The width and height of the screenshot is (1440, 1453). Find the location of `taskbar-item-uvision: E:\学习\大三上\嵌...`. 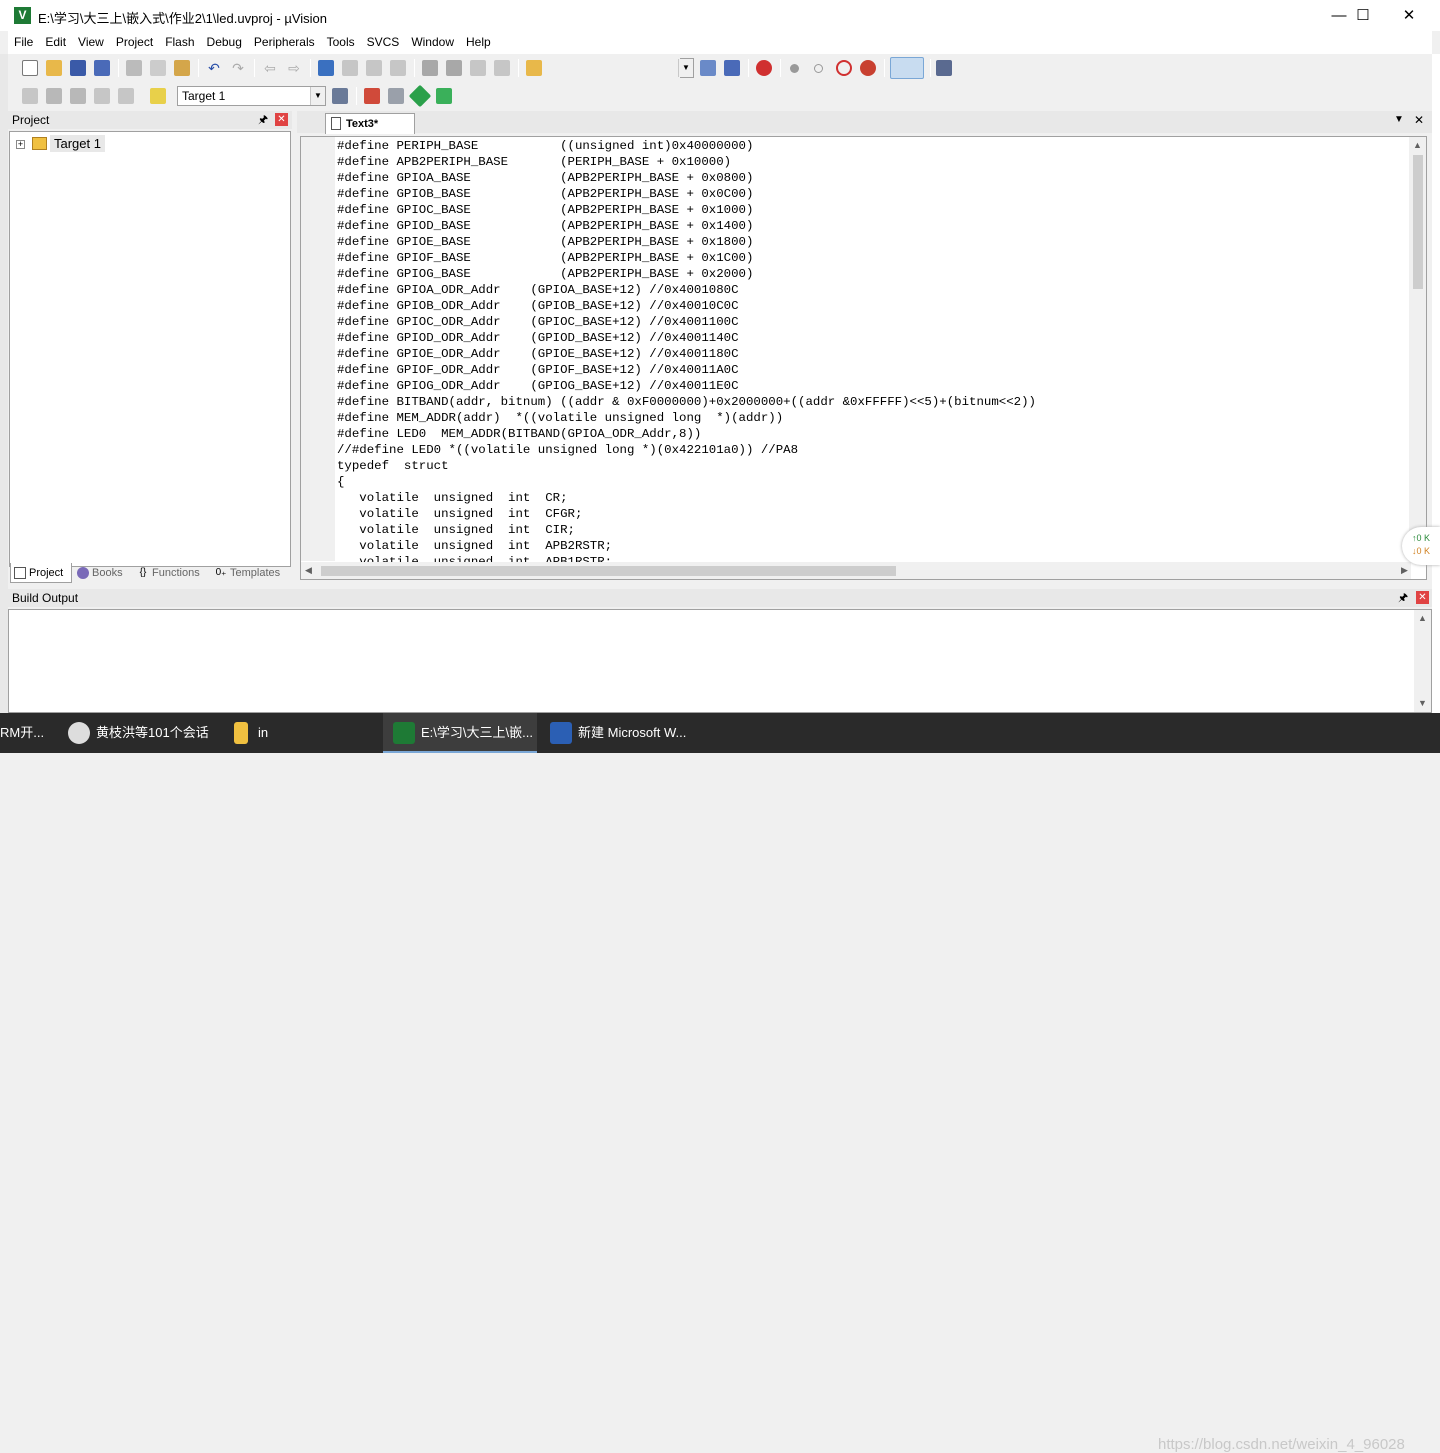

taskbar-item-uvision: E:\学习\大三上\嵌... is located at coordinates (460, 733).